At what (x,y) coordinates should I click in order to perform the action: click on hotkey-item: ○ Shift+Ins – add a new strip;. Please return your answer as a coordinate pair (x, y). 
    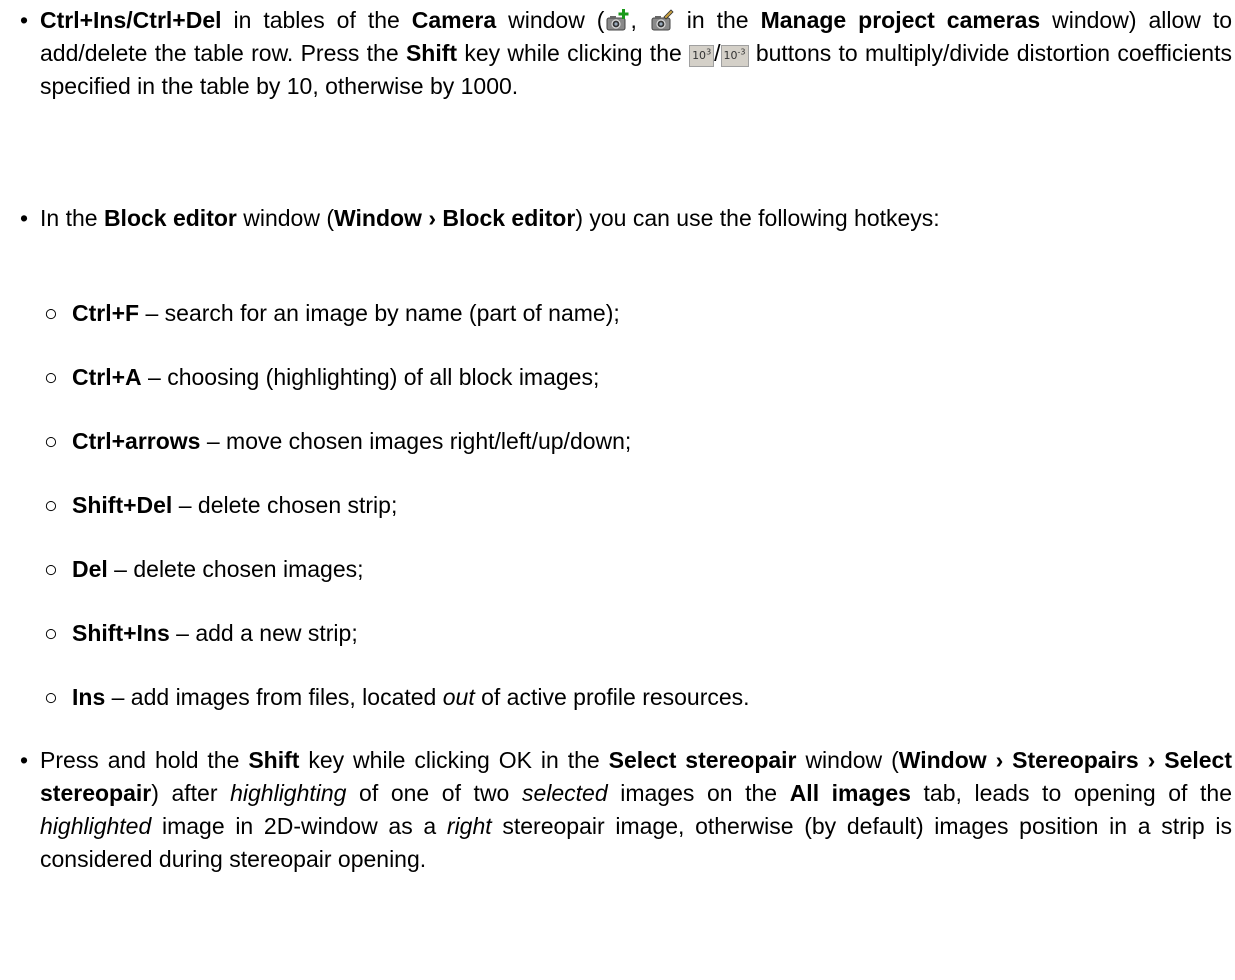
    Looking at the image, I should click on (634, 633).